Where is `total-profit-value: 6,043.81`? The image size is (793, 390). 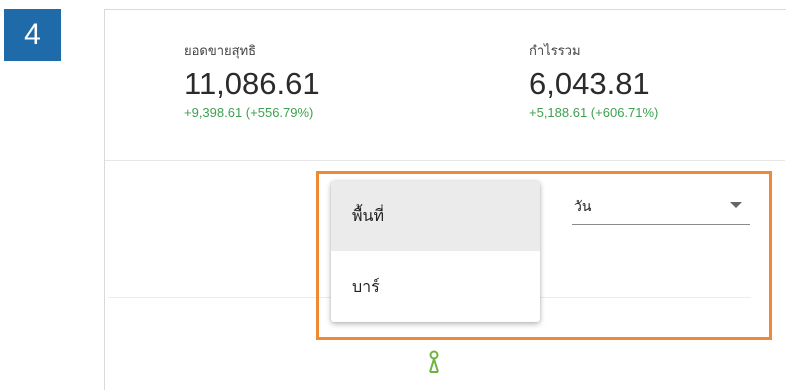 total-profit-value: 6,043.81 is located at coordinates (589, 83).